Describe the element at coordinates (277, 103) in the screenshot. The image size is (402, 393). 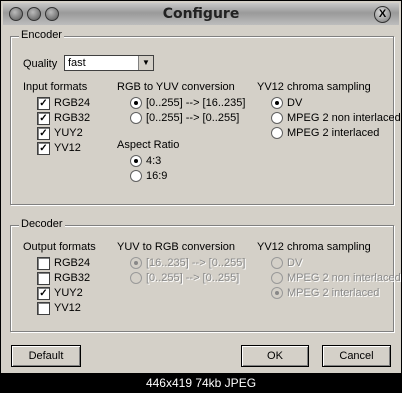
I see `radio-enc-chroma-dv` at that location.